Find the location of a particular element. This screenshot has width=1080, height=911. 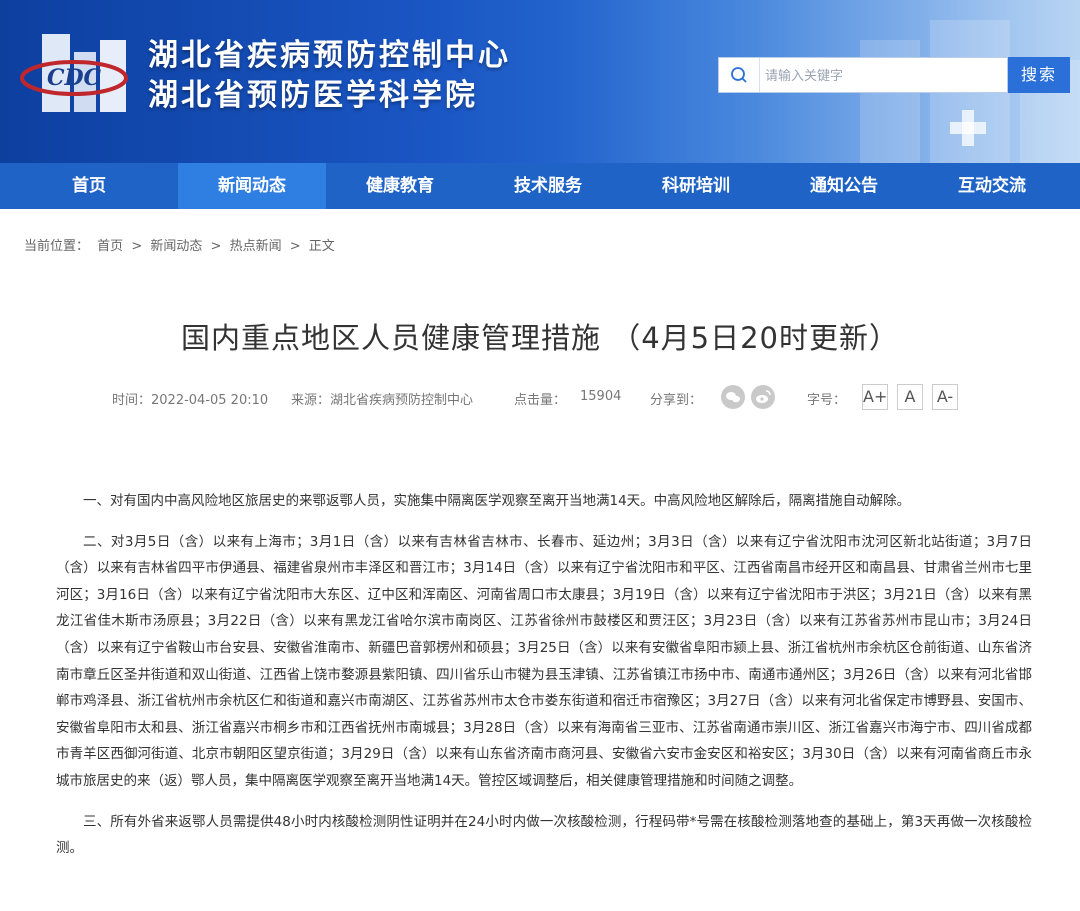

article-title: 国内重点地区人员健康管理措施 （4月5日20时更新） is located at coordinates (540, 338).